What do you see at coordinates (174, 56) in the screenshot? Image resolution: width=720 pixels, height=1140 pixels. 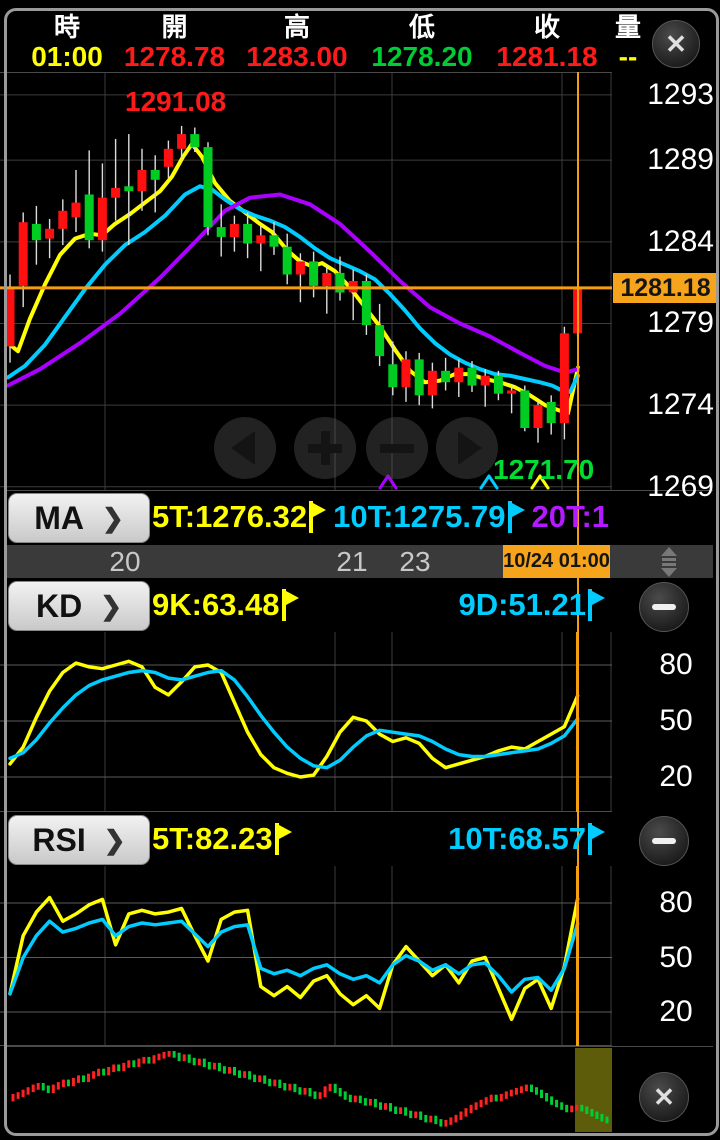 I see `quote-open-value: 1278.78` at bounding box center [174, 56].